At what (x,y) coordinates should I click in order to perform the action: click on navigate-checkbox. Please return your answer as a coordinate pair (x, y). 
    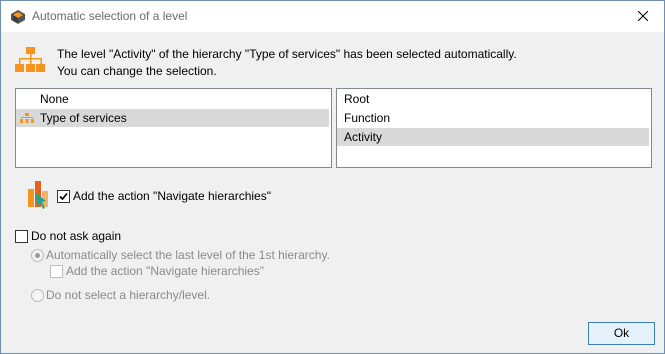
    Looking at the image, I should click on (63, 196).